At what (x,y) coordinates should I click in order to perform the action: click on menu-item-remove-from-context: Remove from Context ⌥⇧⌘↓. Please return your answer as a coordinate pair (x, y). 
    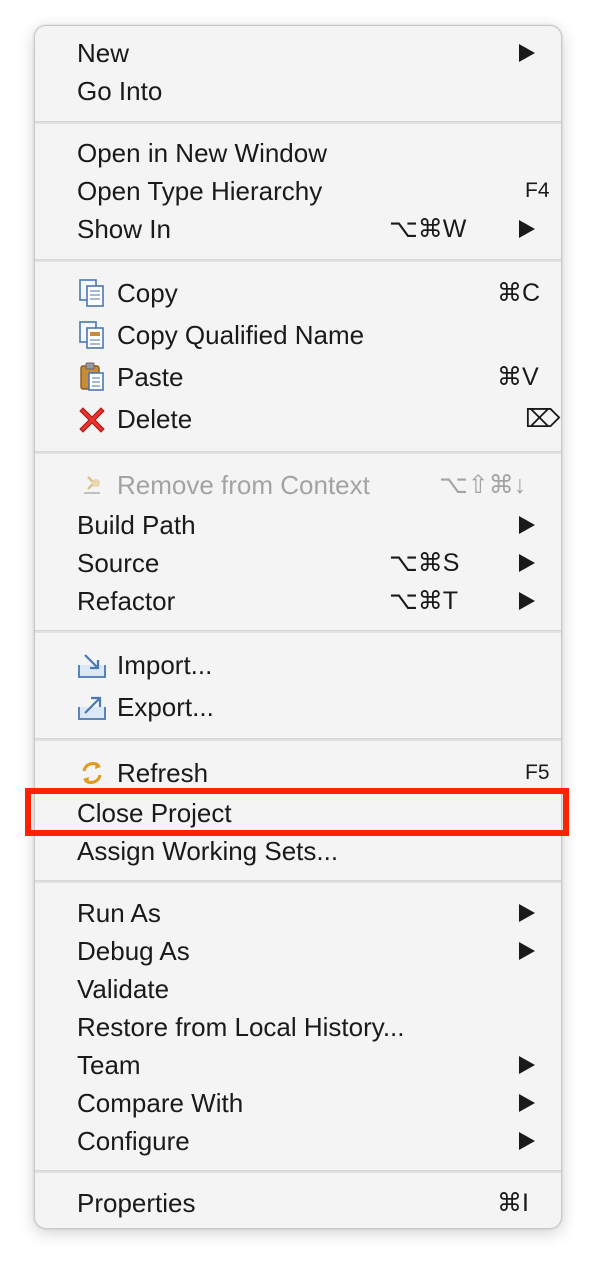
    Looking at the image, I should click on (298, 485).